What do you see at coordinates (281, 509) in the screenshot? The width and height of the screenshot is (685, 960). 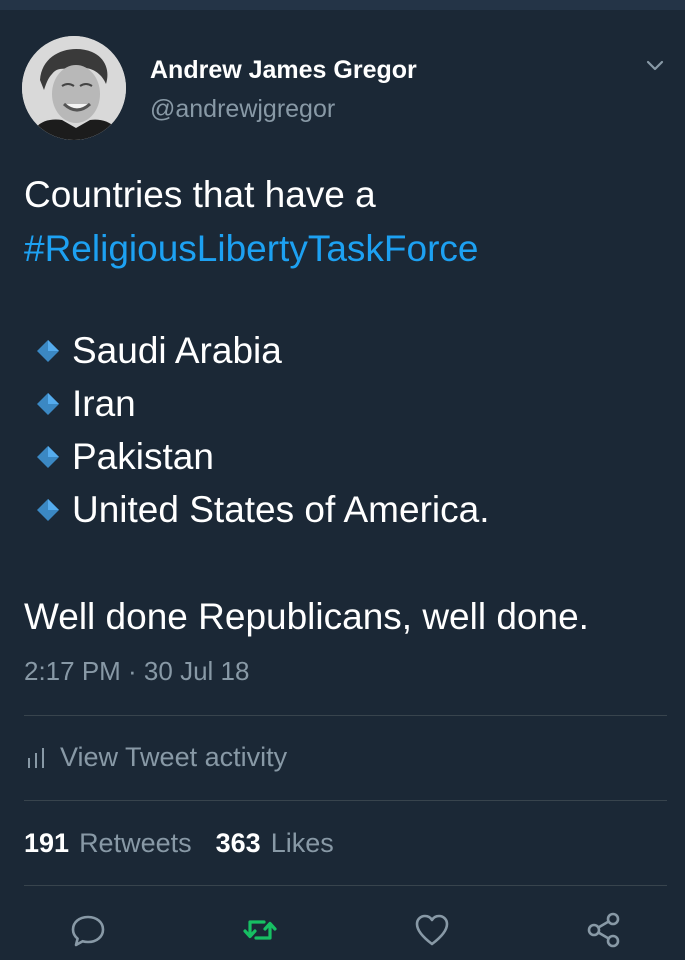 I see `list-item-label: United States of America.` at bounding box center [281, 509].